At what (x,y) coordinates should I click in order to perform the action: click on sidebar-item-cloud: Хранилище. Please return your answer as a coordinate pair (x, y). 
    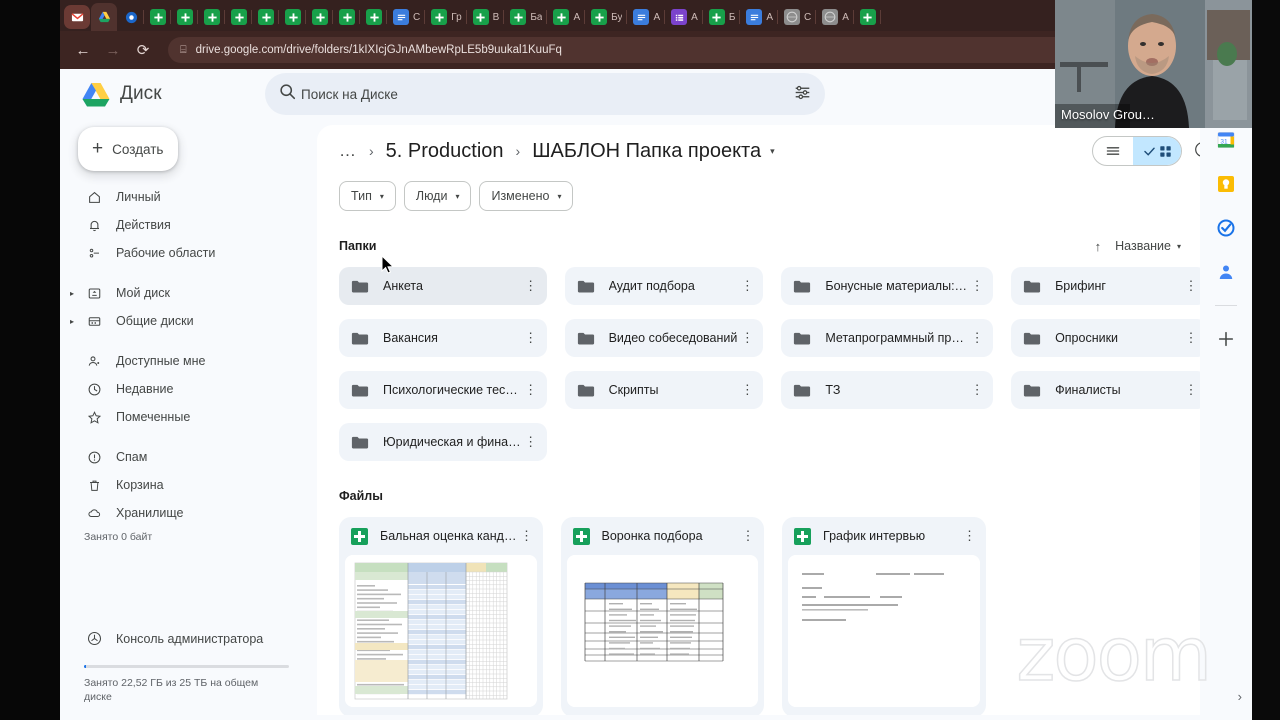
    Looking at the image, I should click on (181, 513).